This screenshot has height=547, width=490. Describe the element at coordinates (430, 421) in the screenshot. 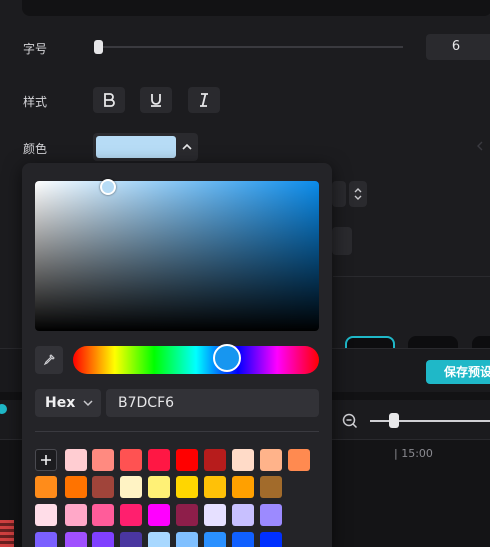

I see `zoom-slider-track` at that location.